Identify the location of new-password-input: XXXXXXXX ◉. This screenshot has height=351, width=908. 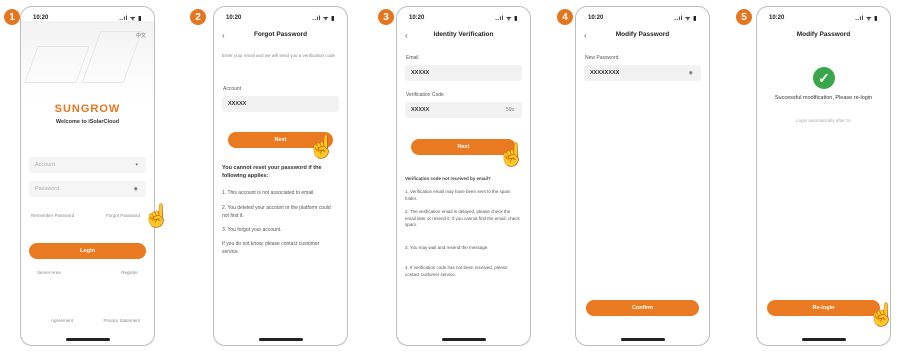
(642, 73).